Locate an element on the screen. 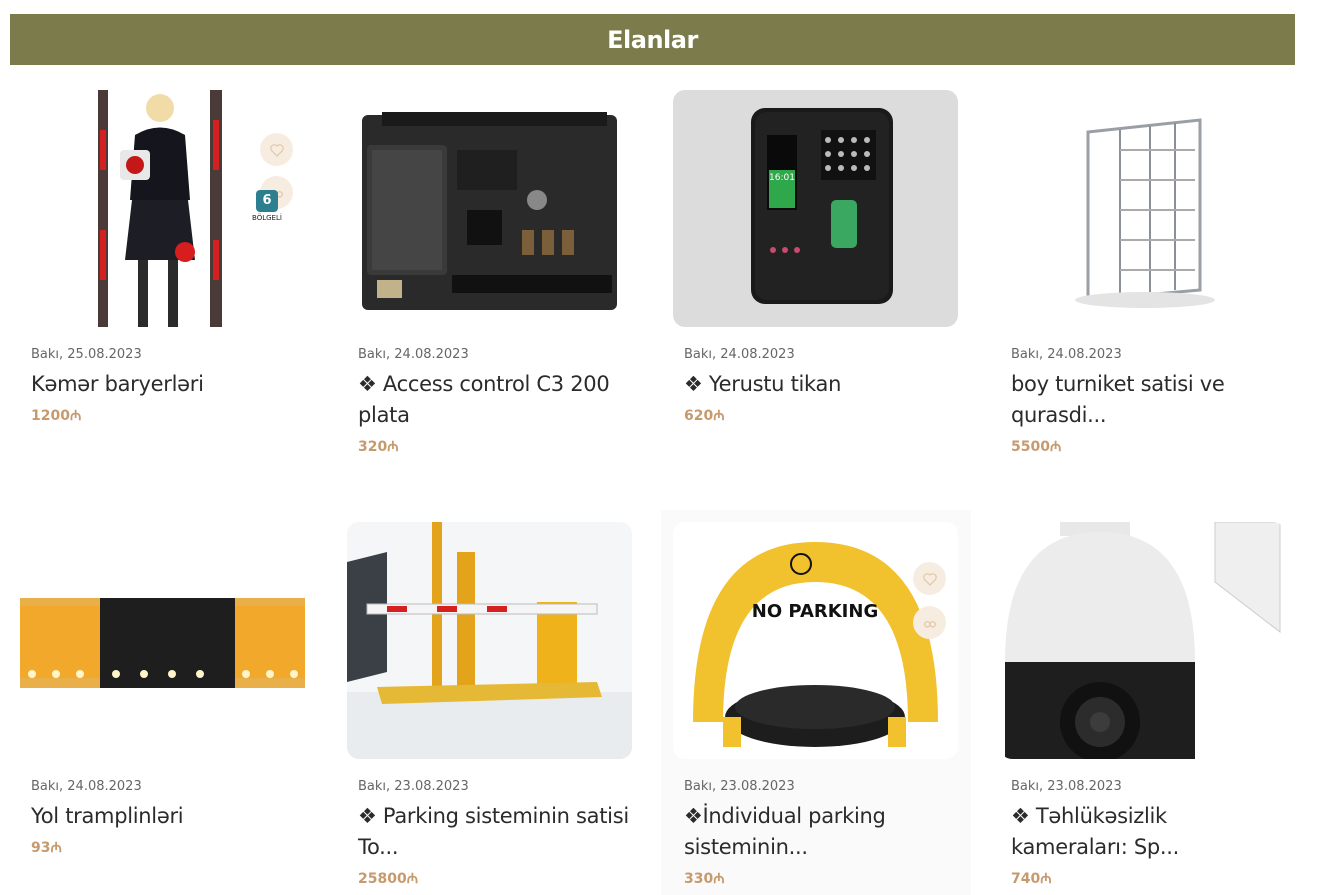 The image size is (1325, 895). section-header: Elanlar is located at coordinates (652, 39).